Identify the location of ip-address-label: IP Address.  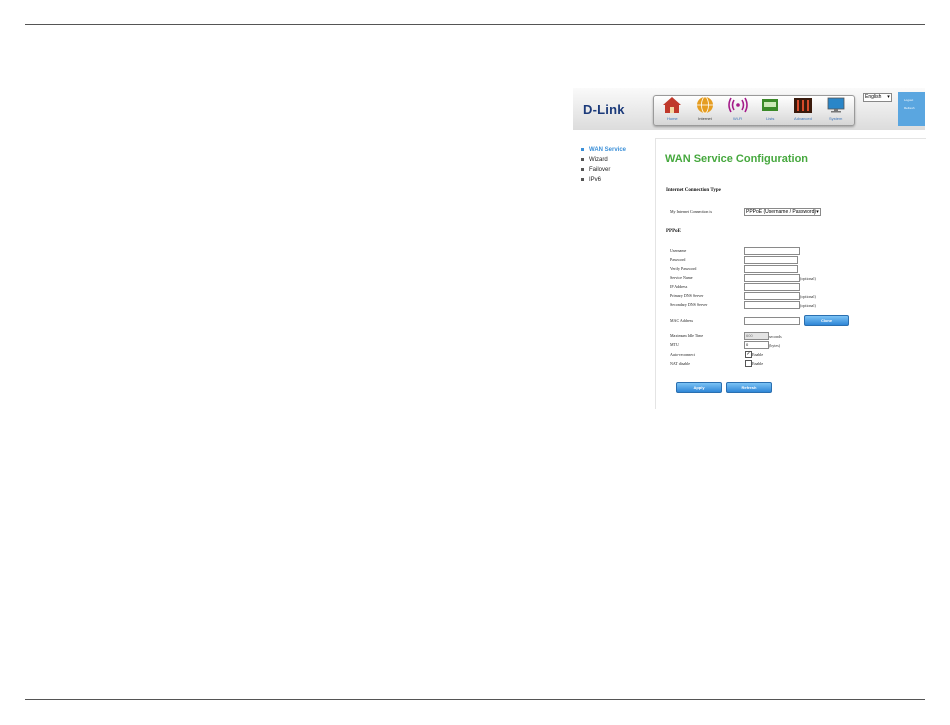
(679, 286).